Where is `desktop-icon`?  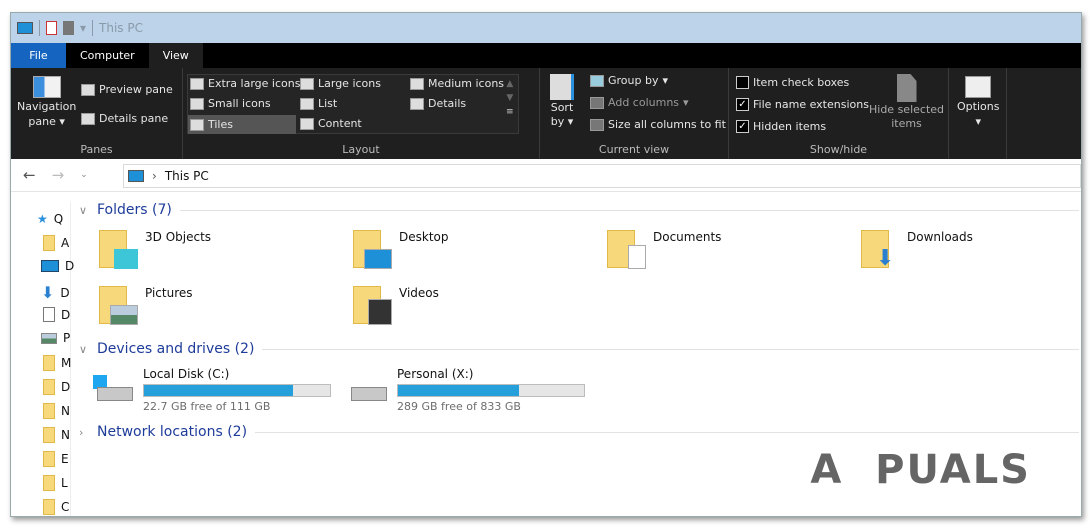
desktop-icon is located at coordinates (378, 259).